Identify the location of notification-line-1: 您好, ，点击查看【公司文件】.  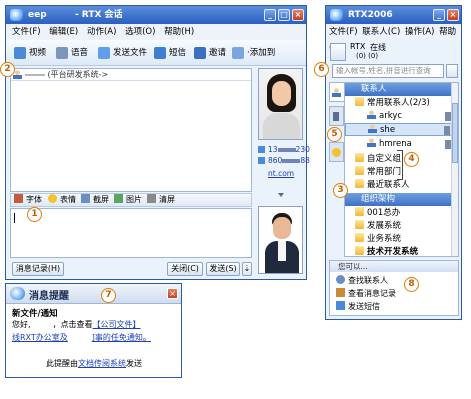
(76, 324).